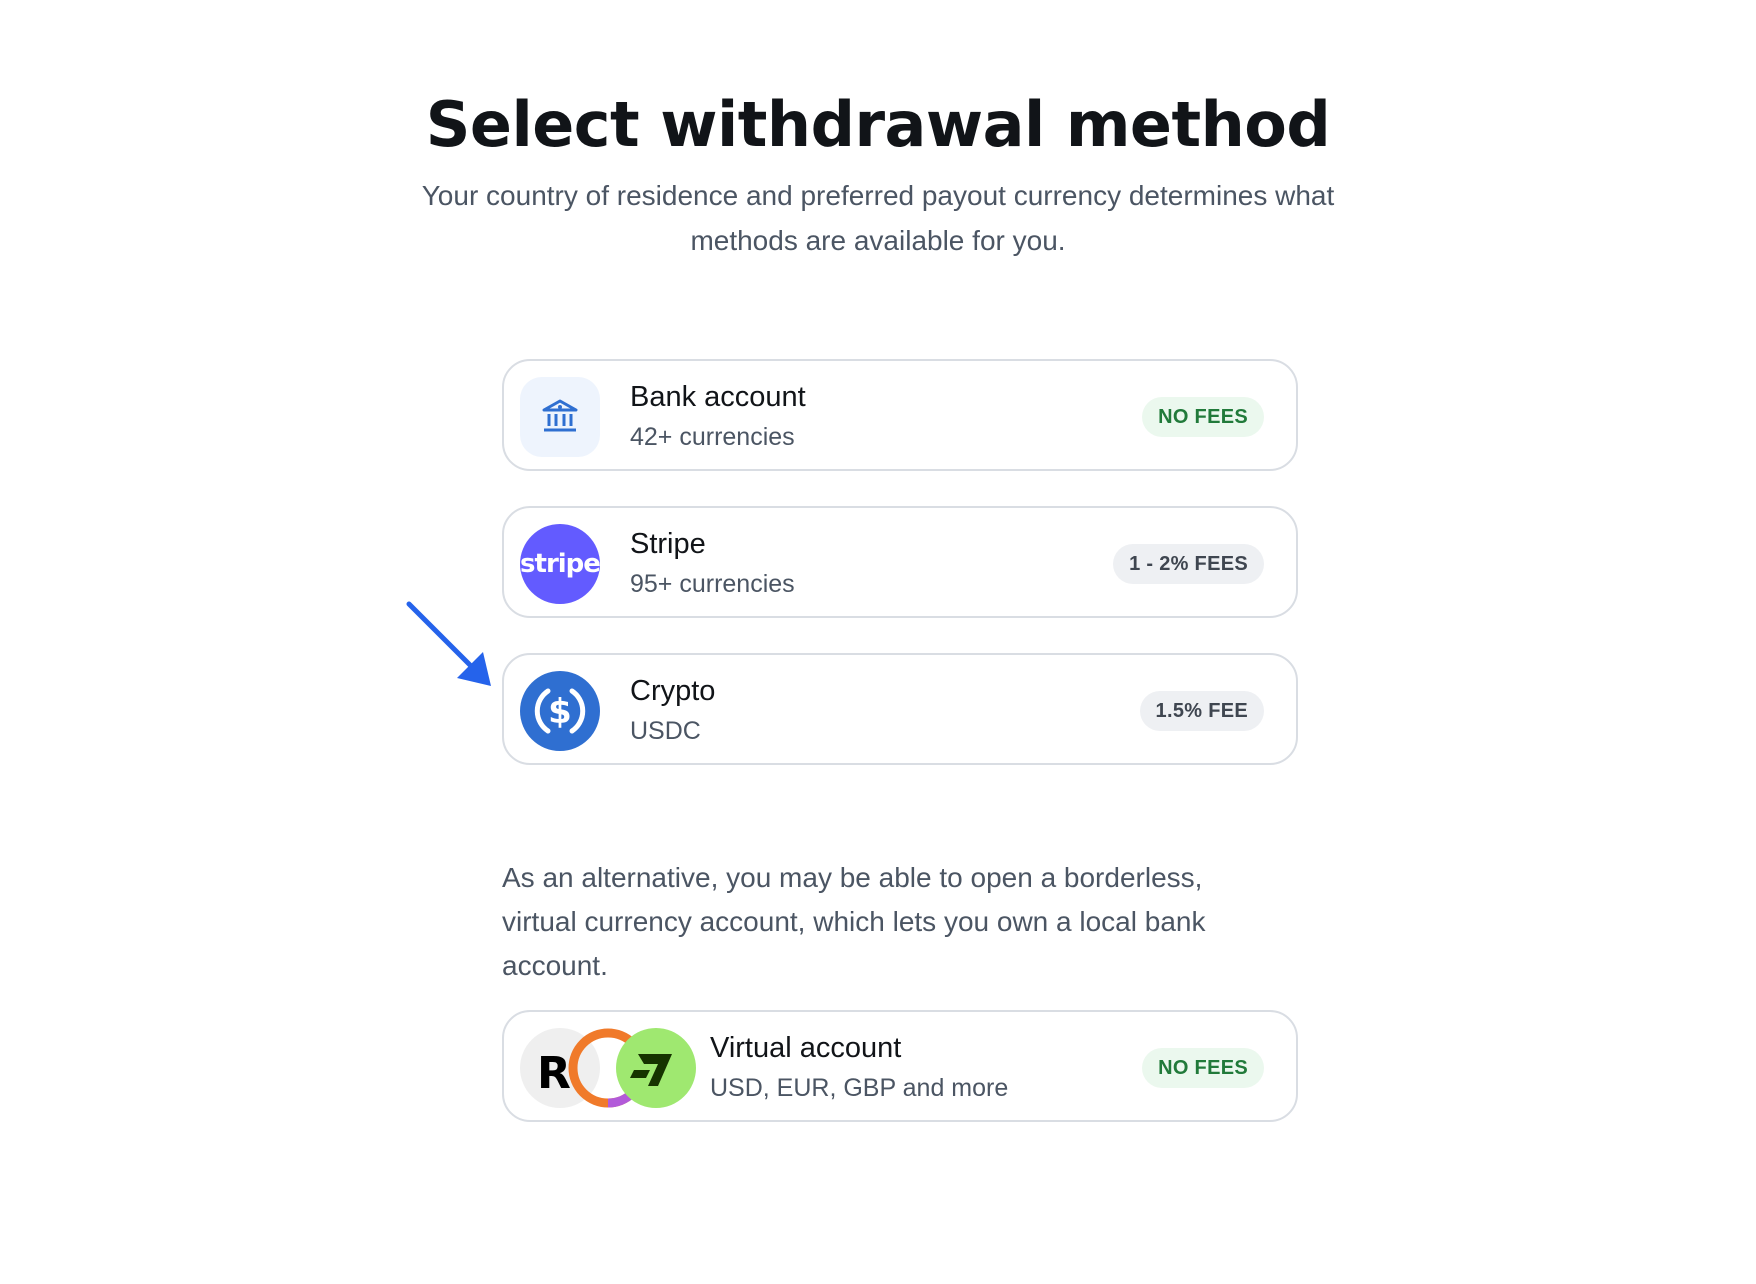 Image resolution: width=1756 pixels, height=1284 pixels. What do you see at coordinates (665, 731) in the screenshot?
I see `method-detail: USDC` at bounding box center [665, 731].